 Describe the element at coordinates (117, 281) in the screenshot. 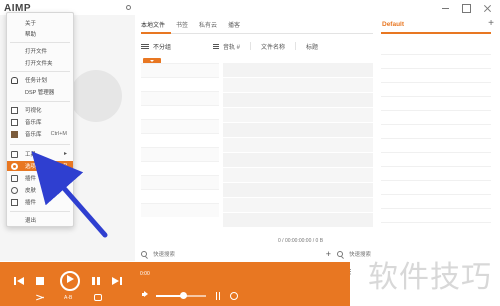

I see `next-track-icon` at that location.